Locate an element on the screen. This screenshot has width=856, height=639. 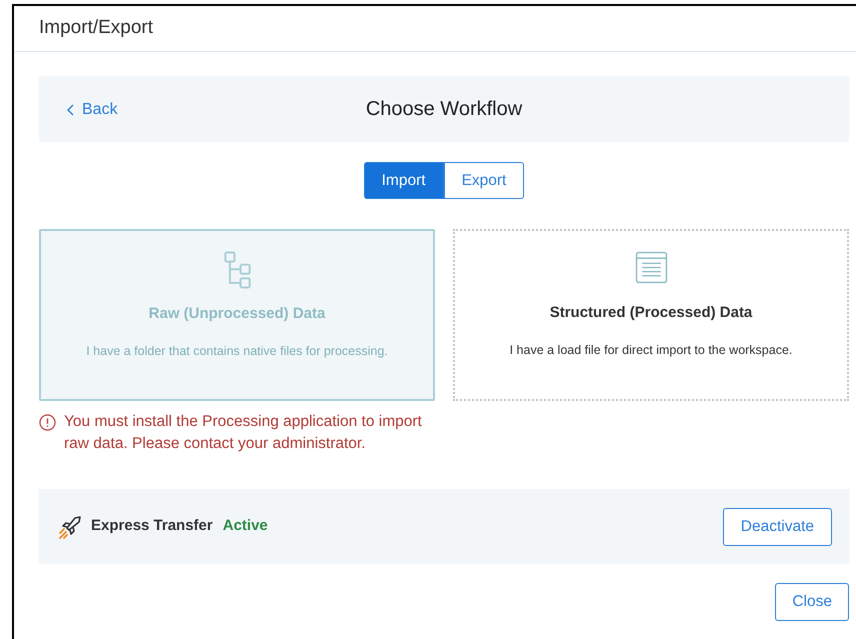
workflow-card: Structured (Processed) Data I have a load file for direct import to the workspace. is located at coordinates (651, 315).